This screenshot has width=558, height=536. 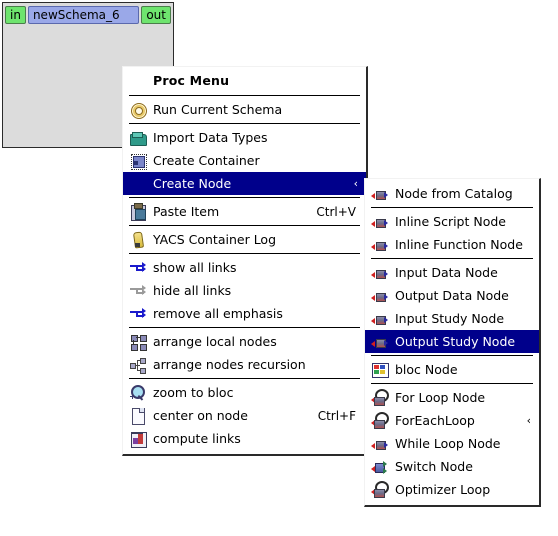 I want to click on none-icon, so click(x=138, y=184).